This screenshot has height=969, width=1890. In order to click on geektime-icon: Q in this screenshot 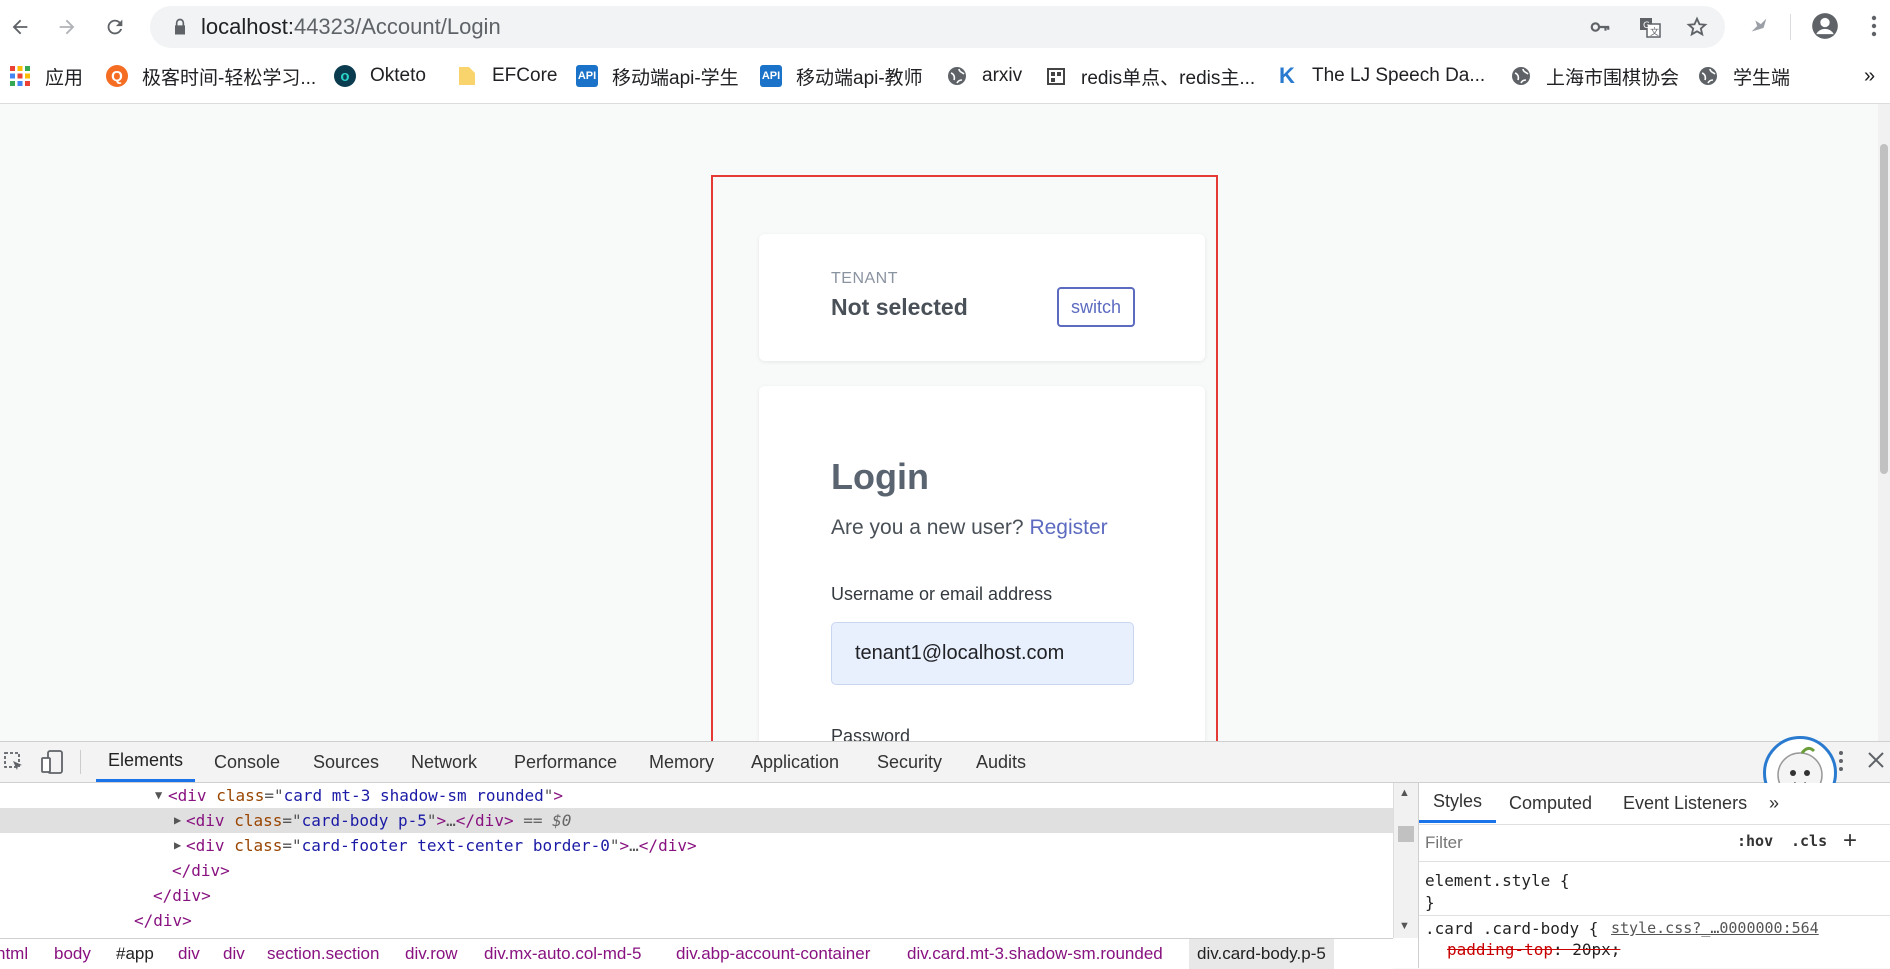, I will do `click(117, 76)`.